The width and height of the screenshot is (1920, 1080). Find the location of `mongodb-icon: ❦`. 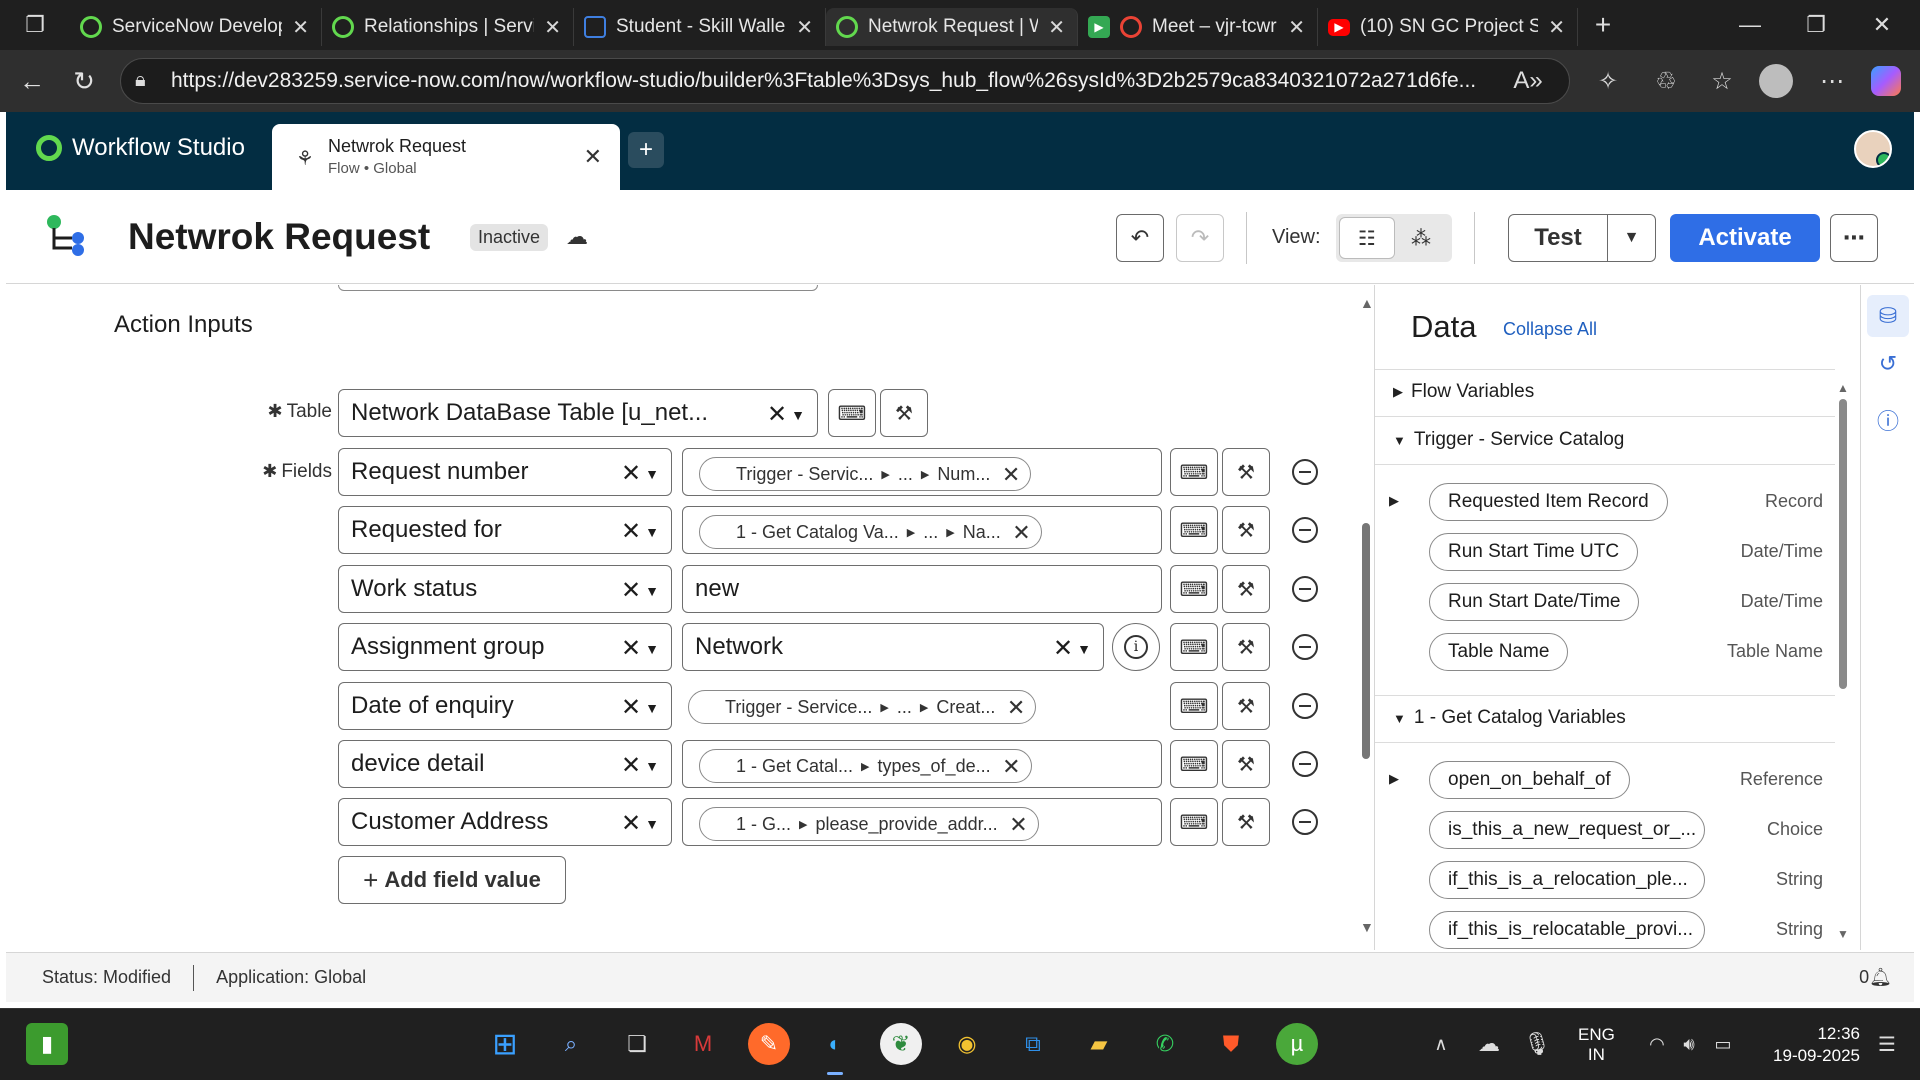

mongodb-icon: ❦ is located at coordinates (901, 1044).